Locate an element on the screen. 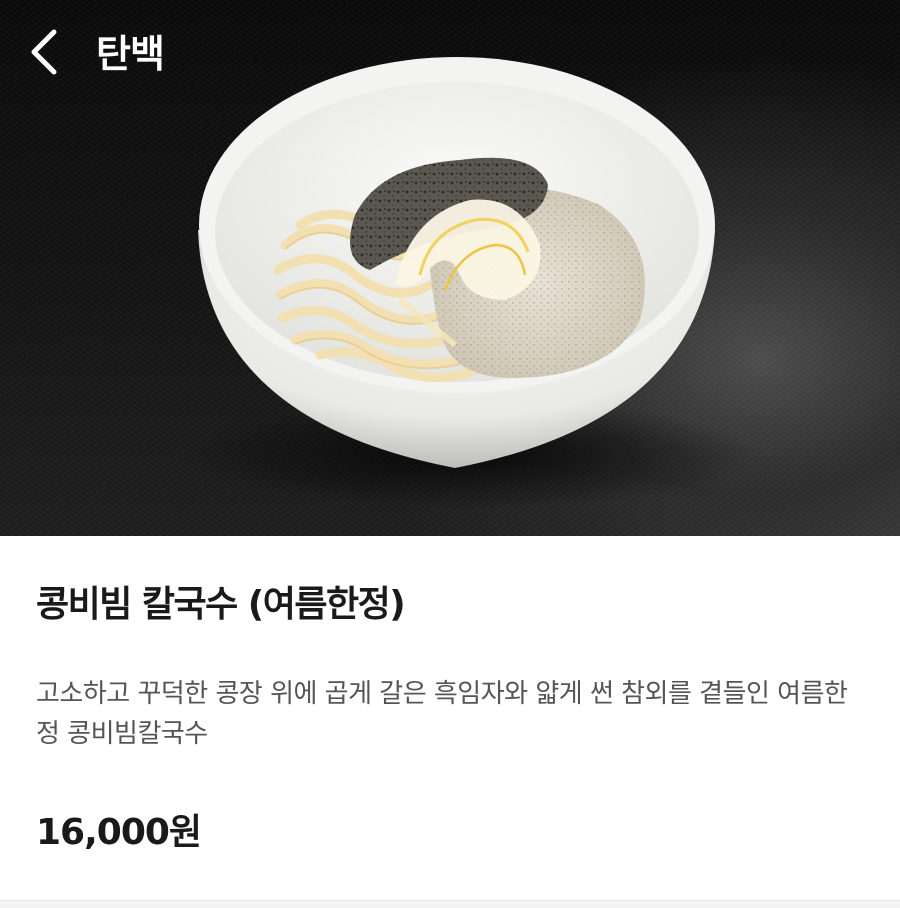 This screenshot has height=908, width=900. chevron-left-icon is located at coordinates (44, 52).